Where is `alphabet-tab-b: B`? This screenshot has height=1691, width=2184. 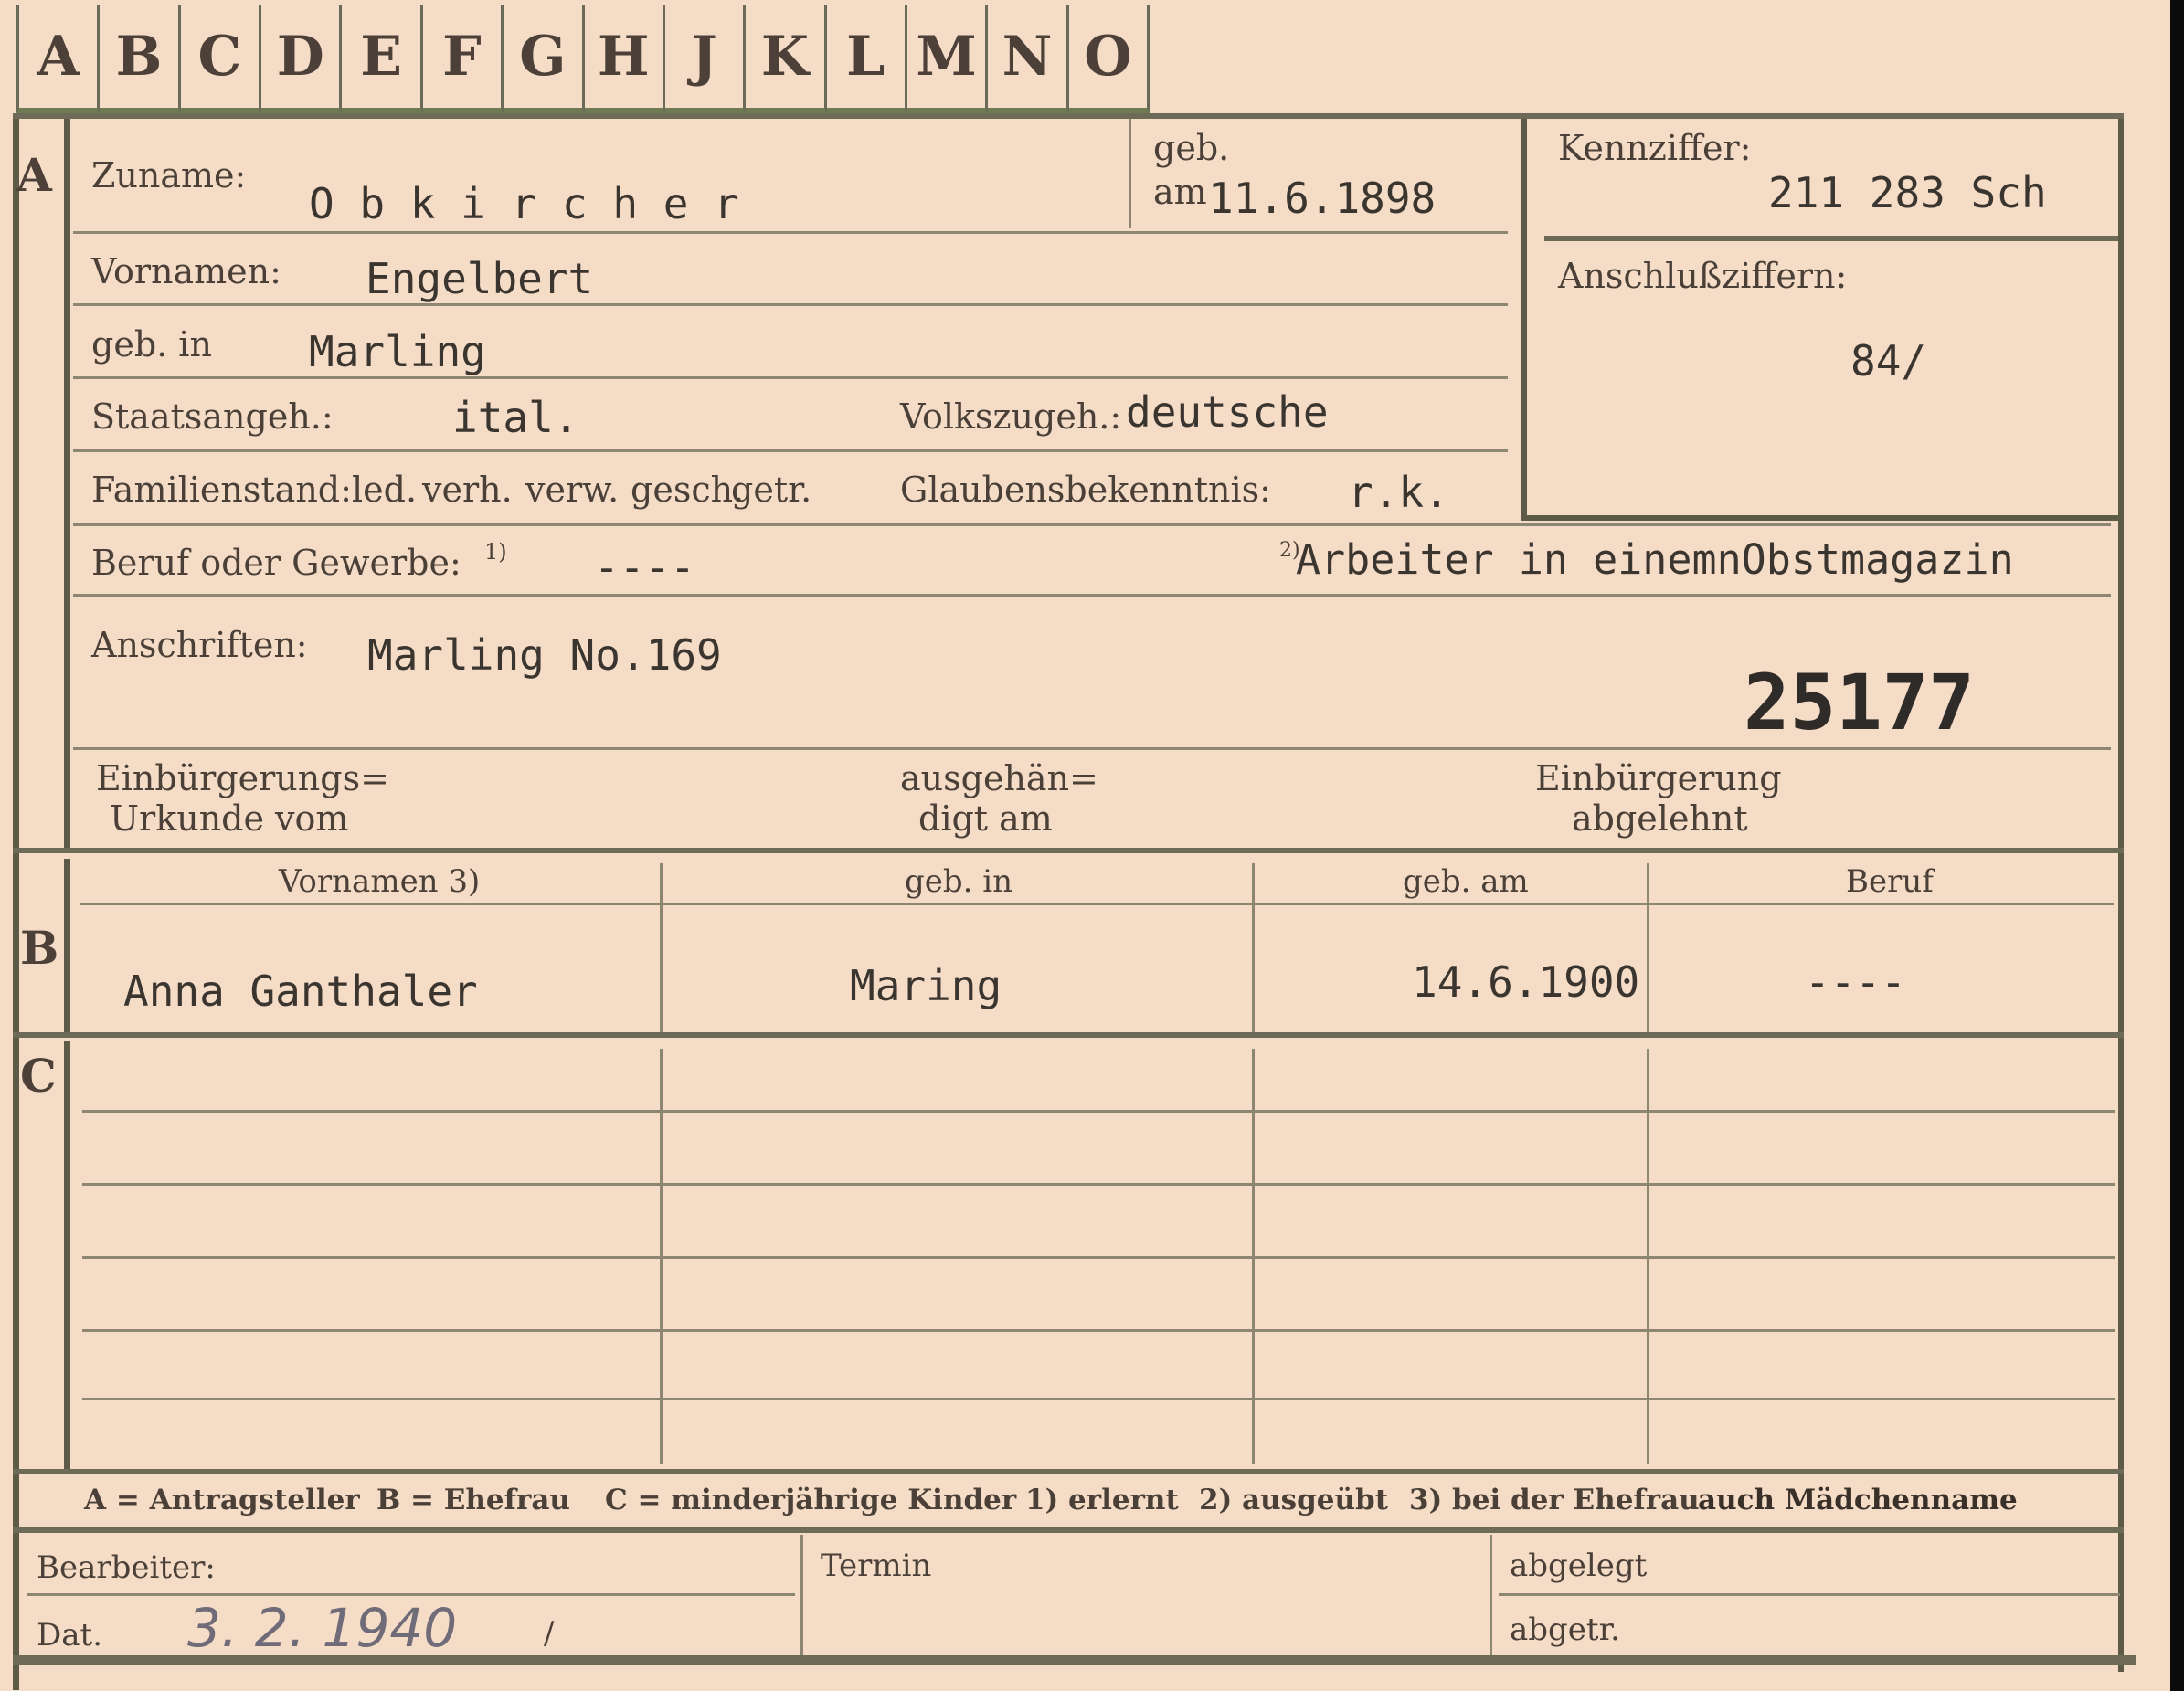
alphabet-tab-b: B is located at coordinates (141, 59).